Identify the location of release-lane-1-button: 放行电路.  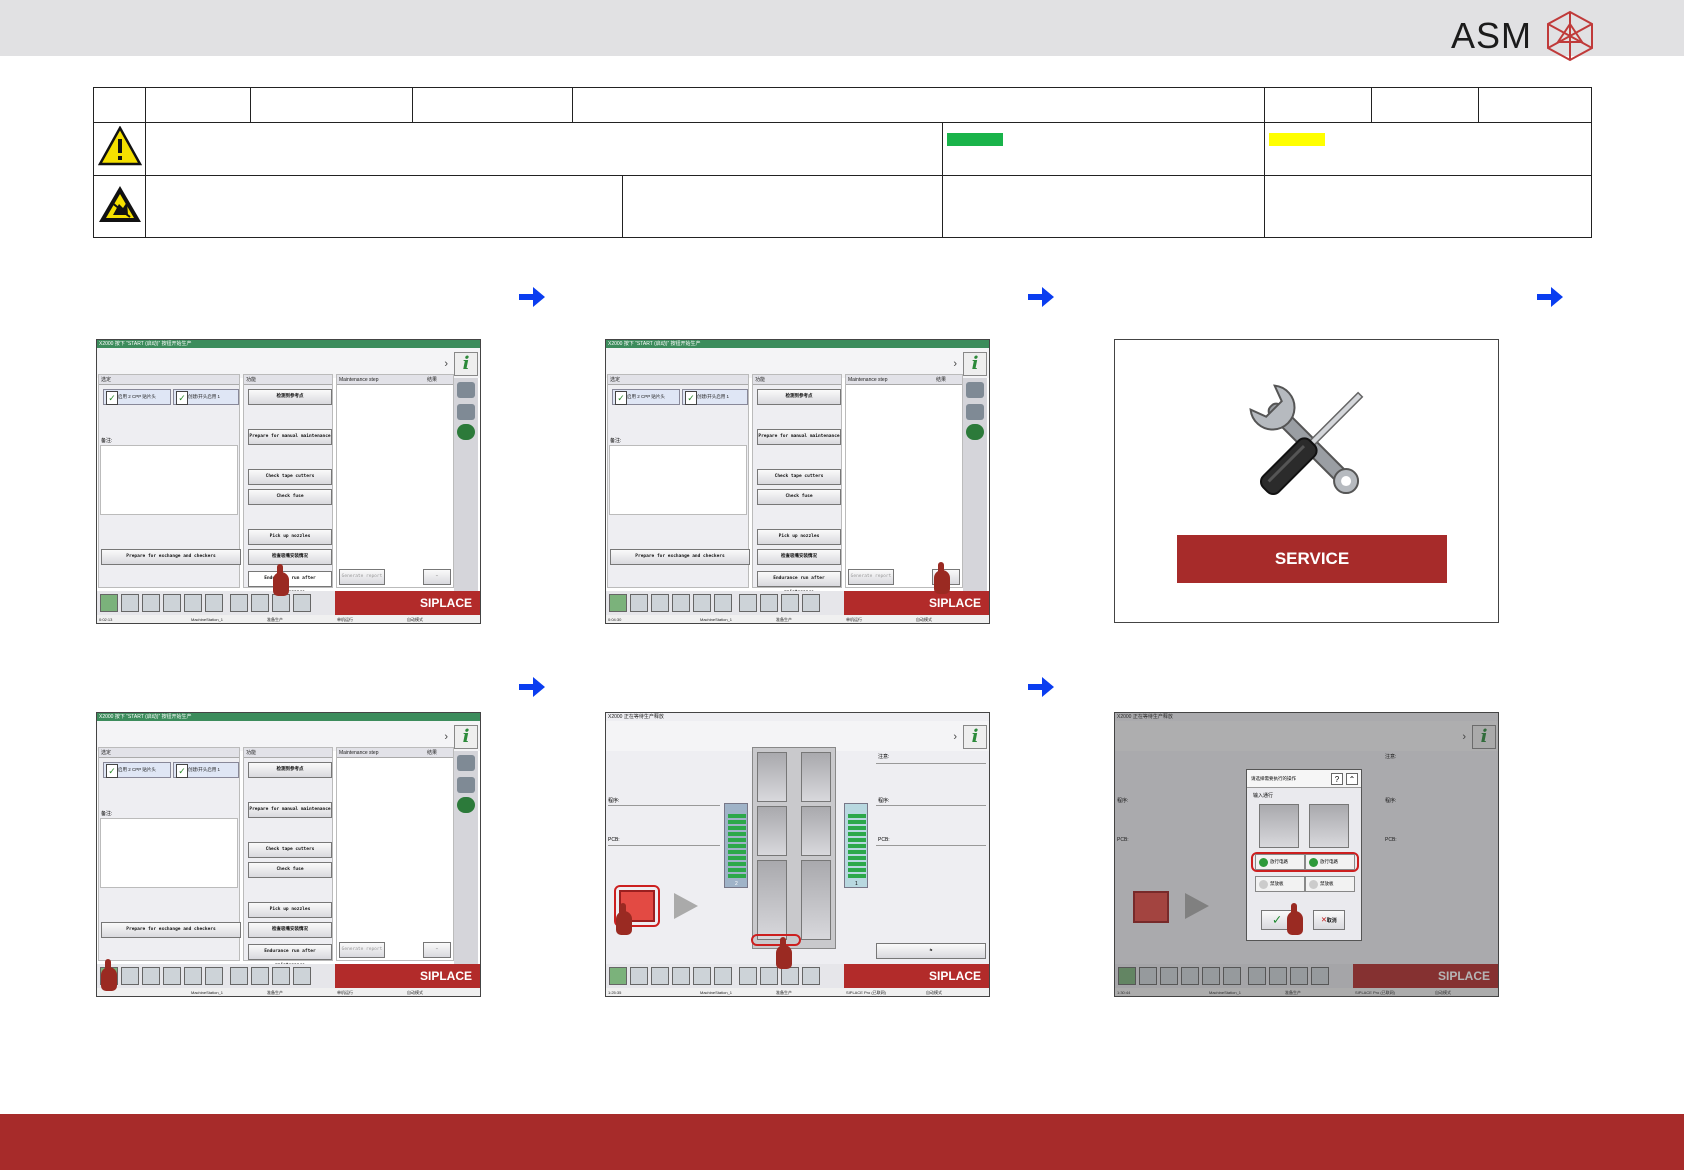
(1330, 862).